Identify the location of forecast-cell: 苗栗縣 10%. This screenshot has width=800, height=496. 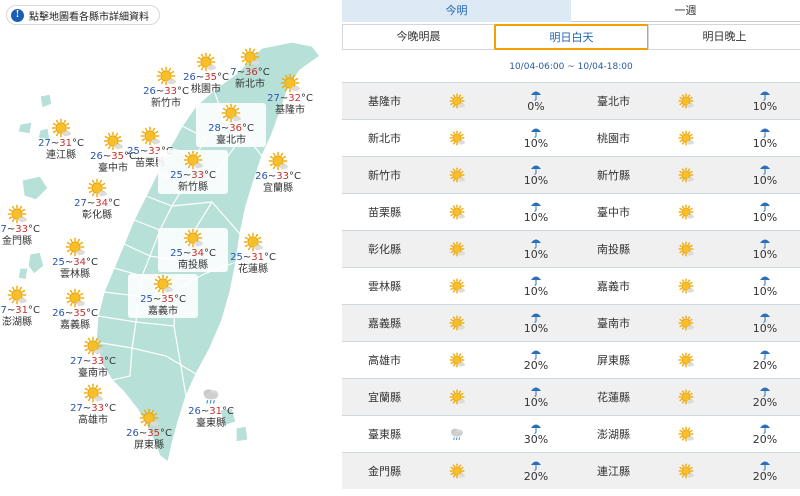
(456, 212).